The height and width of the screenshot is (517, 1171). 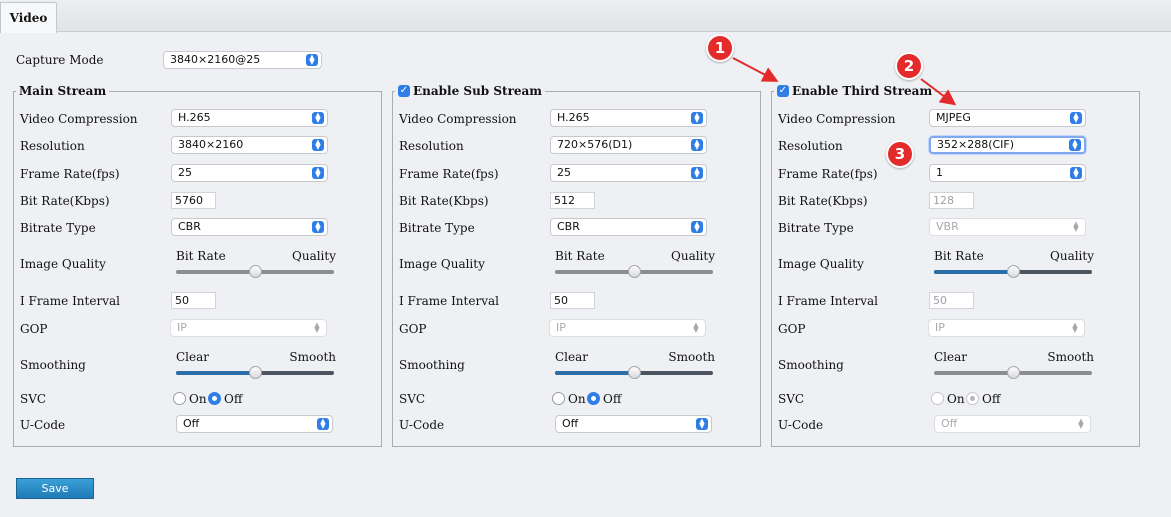 I want to click on video-compression-label: Video Compression, so click(x=458, y=119).